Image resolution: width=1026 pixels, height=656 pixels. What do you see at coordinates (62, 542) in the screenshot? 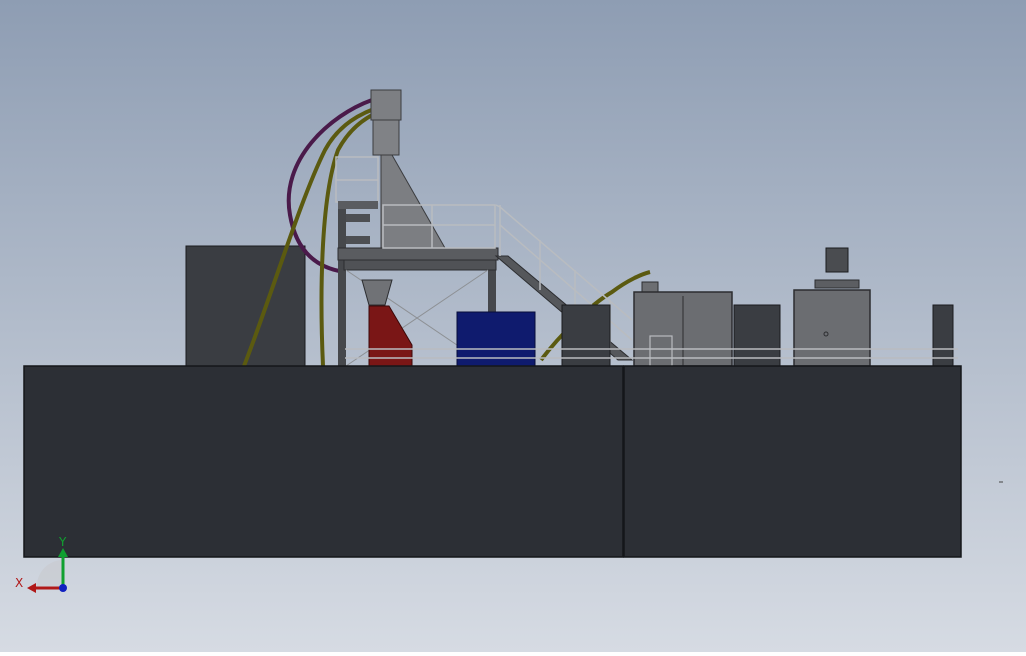
I see `y-axis-label: Y` at bounding box center [62, 542].